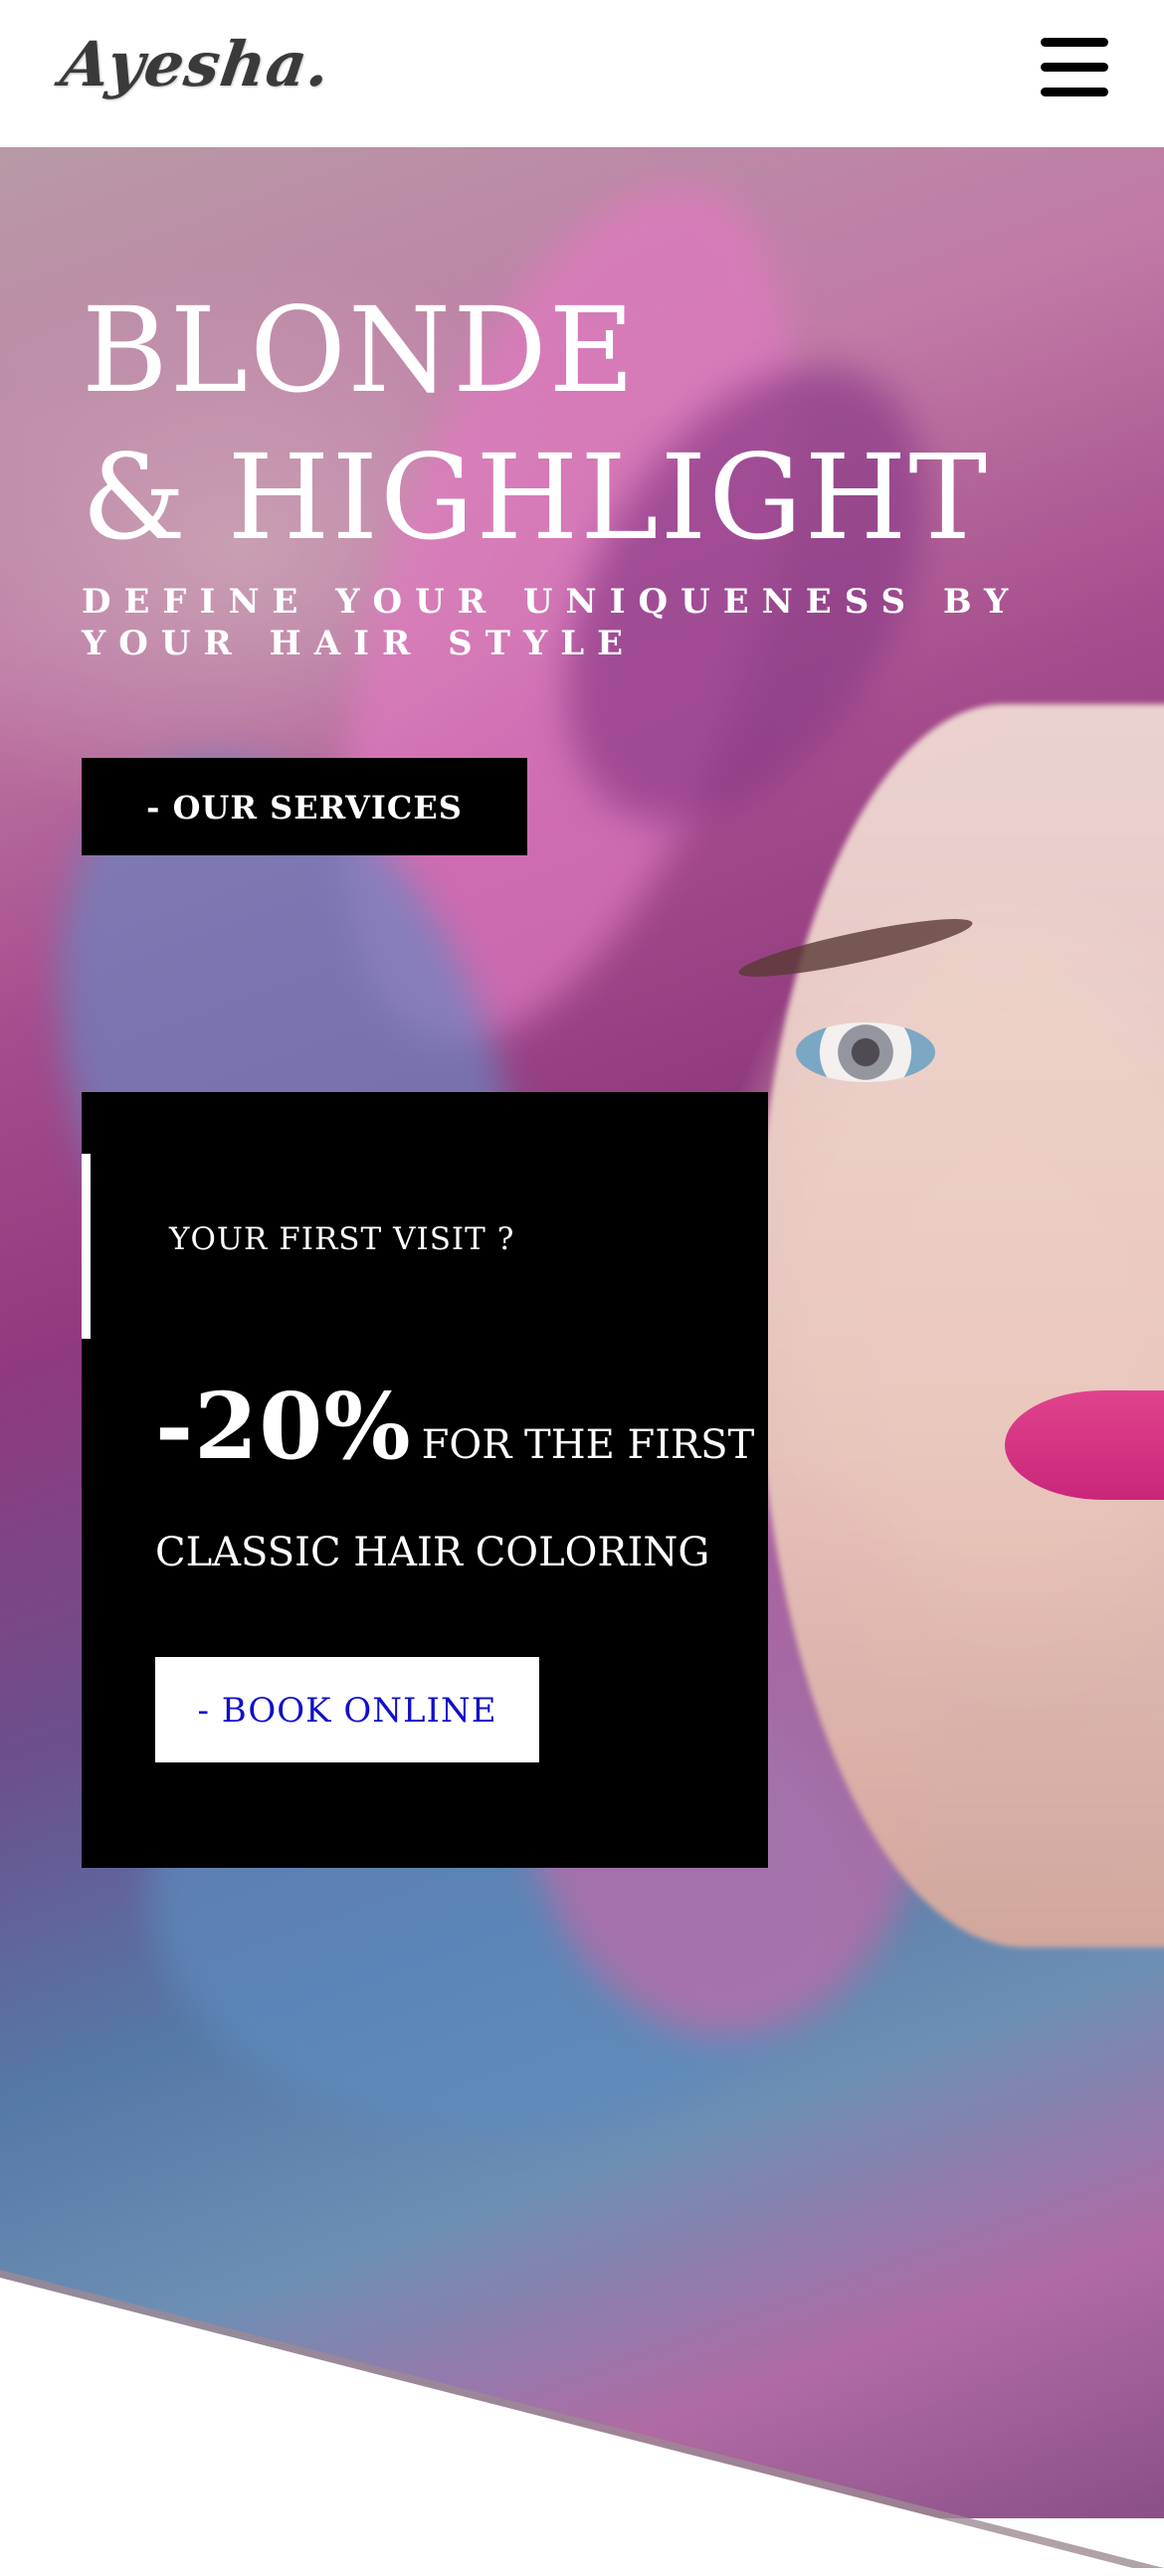 This screenshot has width=1164, height=2576. I want to click on model-eye, so click(865, 1052).